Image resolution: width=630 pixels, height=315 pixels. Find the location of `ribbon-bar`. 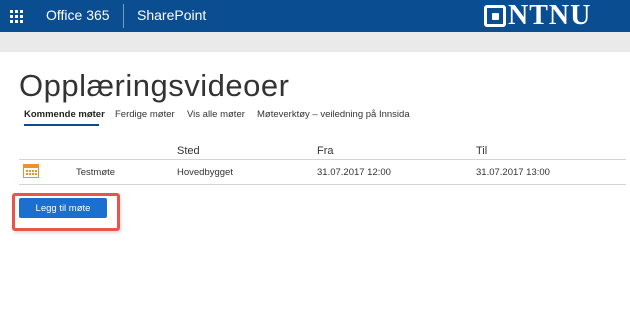

ribbon-bar is located at coordinates (315, 42).